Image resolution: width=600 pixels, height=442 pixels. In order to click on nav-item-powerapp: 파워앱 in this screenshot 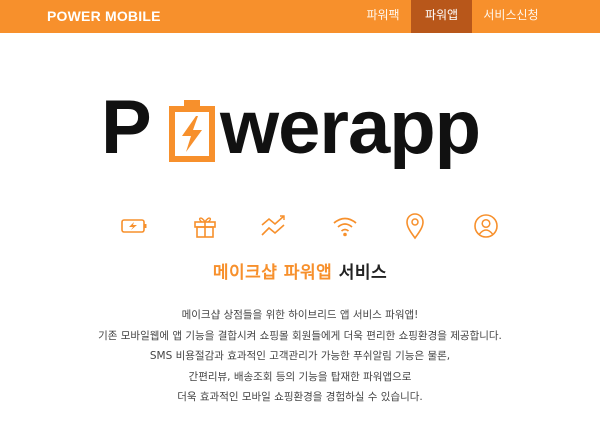, I will do `click(441, 16)`.